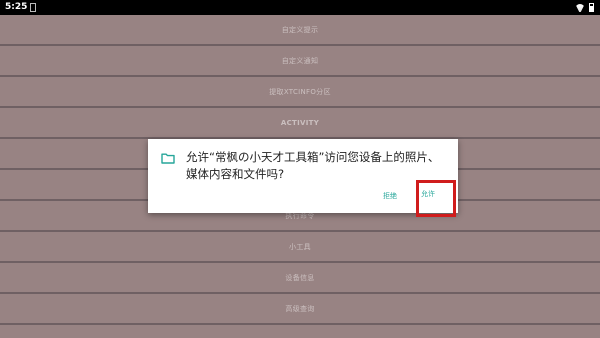 The height and width of the screenshot is (338, 600). I want to click on status-icons, so click(584, 7).